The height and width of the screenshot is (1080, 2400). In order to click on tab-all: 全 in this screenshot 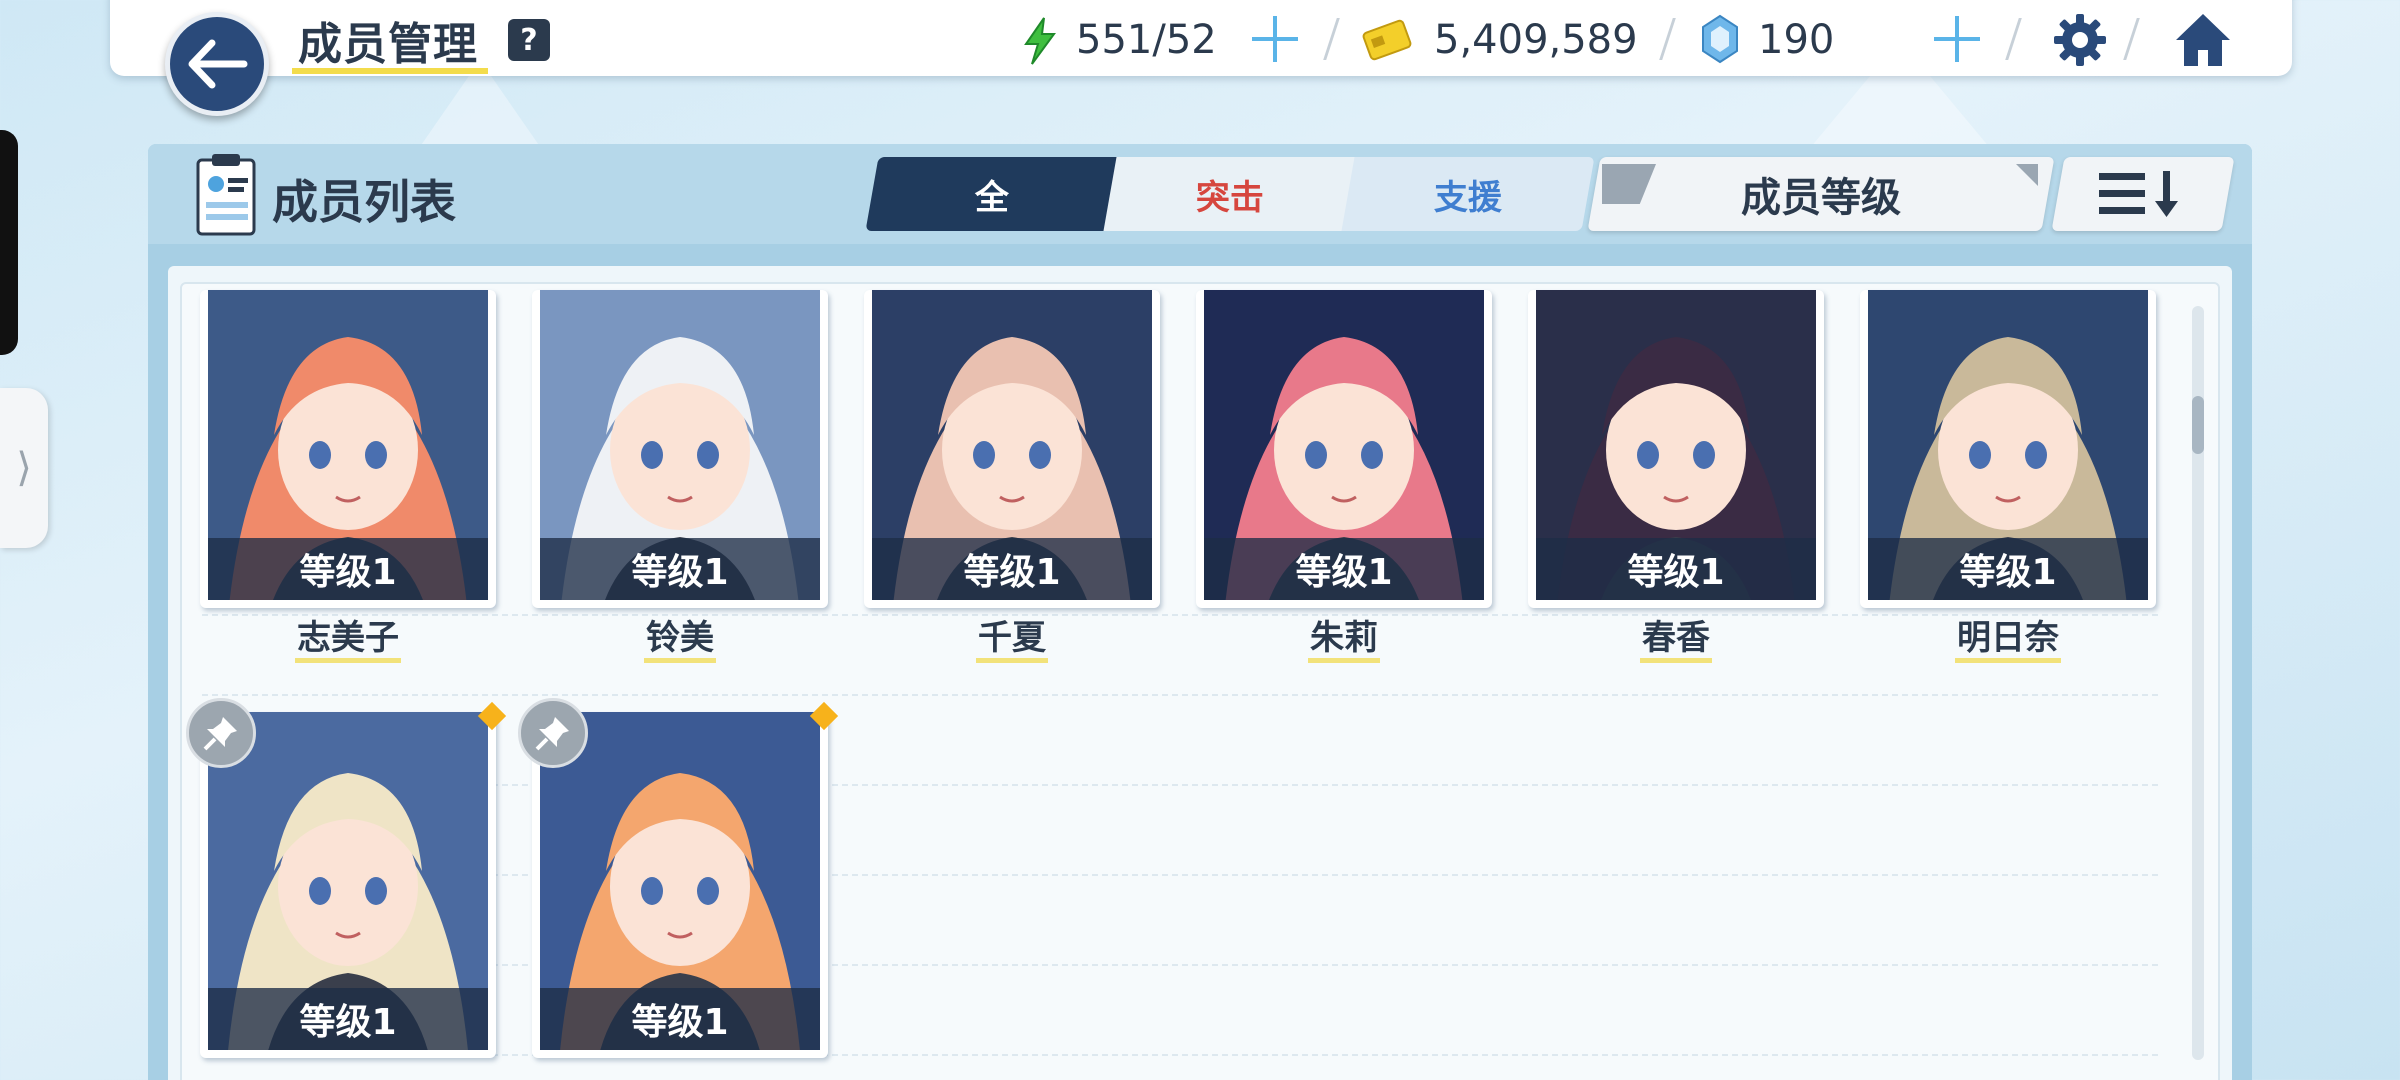, I will do `click(992, 194)`.